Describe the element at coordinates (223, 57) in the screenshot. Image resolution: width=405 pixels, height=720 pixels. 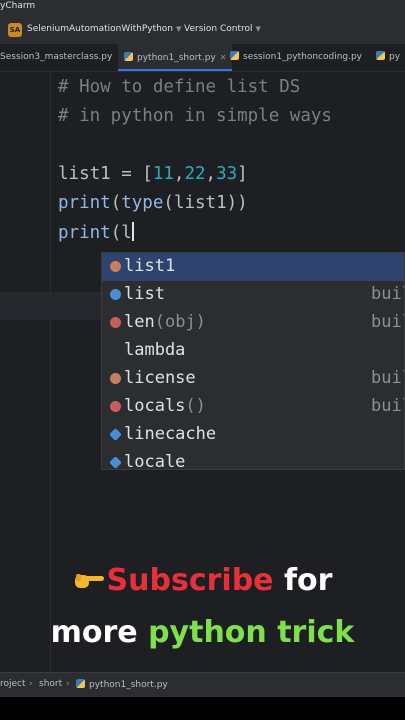
I see `close-icon: ✕` at that location.